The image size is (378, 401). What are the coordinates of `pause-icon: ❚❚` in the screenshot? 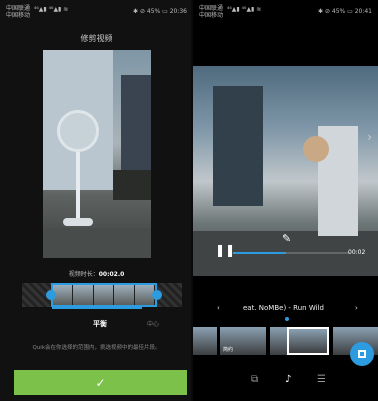 It's located at (225, 250).